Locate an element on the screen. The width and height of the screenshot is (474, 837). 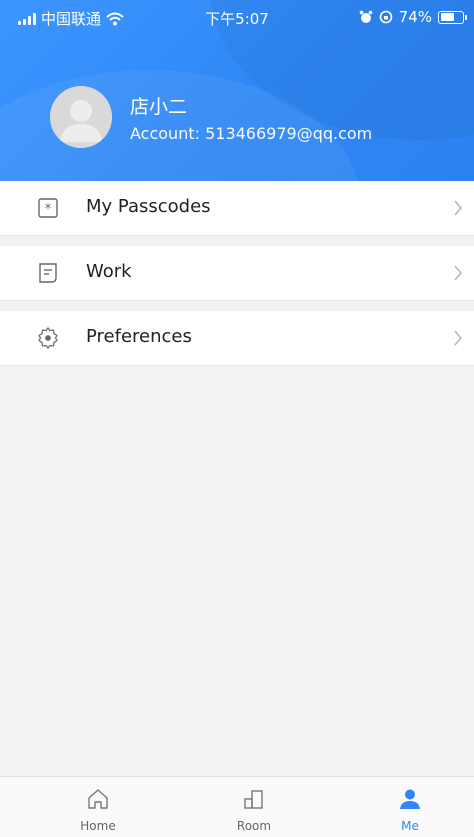
tab-label: Me is located at coordinates (410, 826).